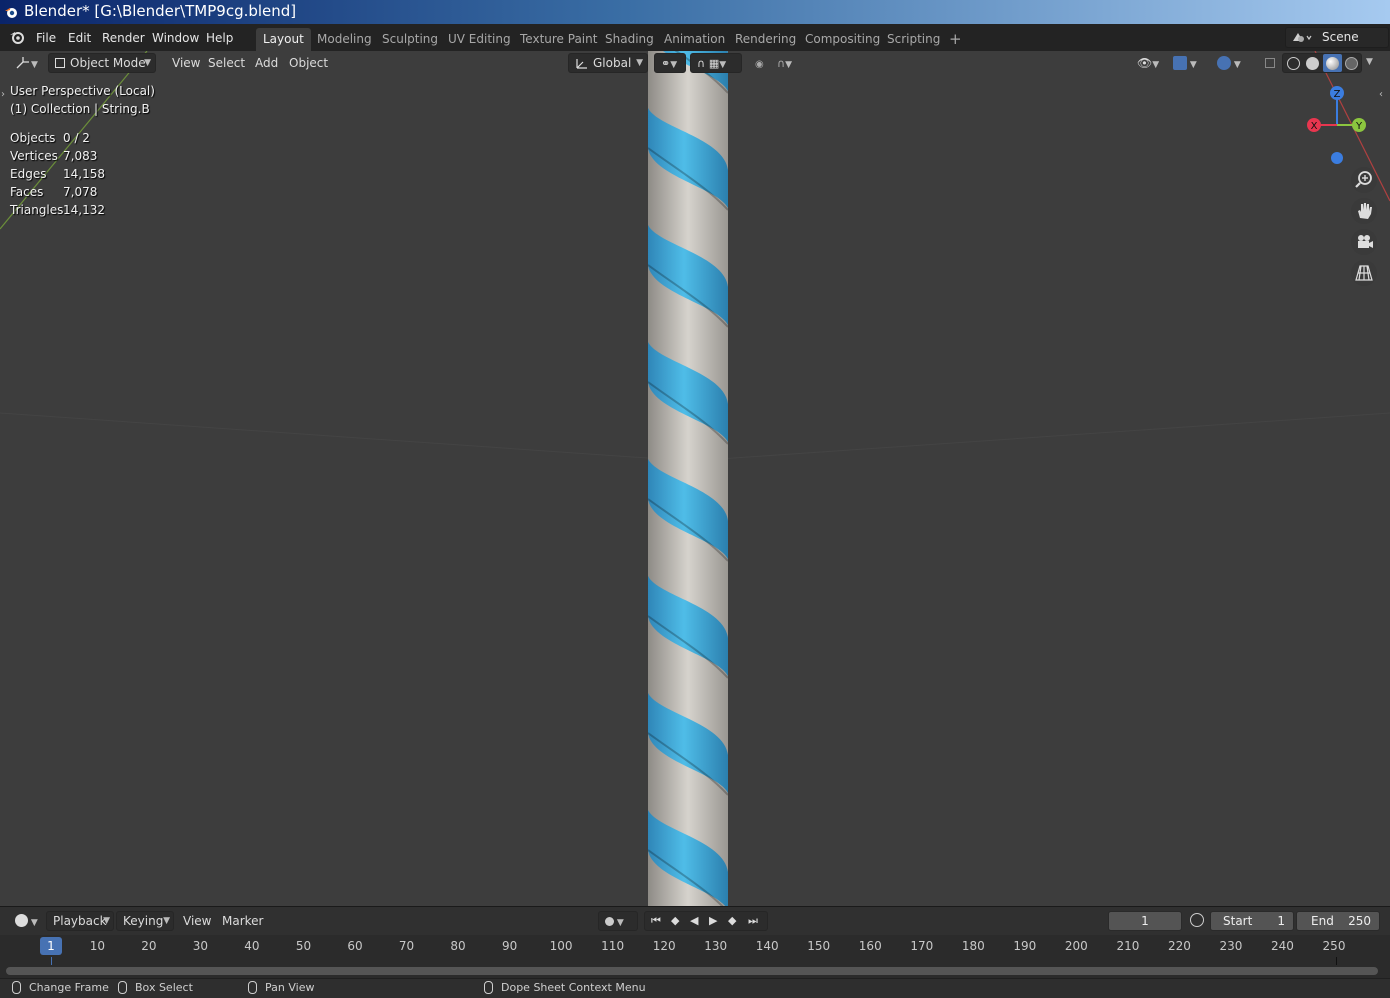 This screenshot has width=1390, height=998. I want to click on play-icon: ▶, so click(713, 921).